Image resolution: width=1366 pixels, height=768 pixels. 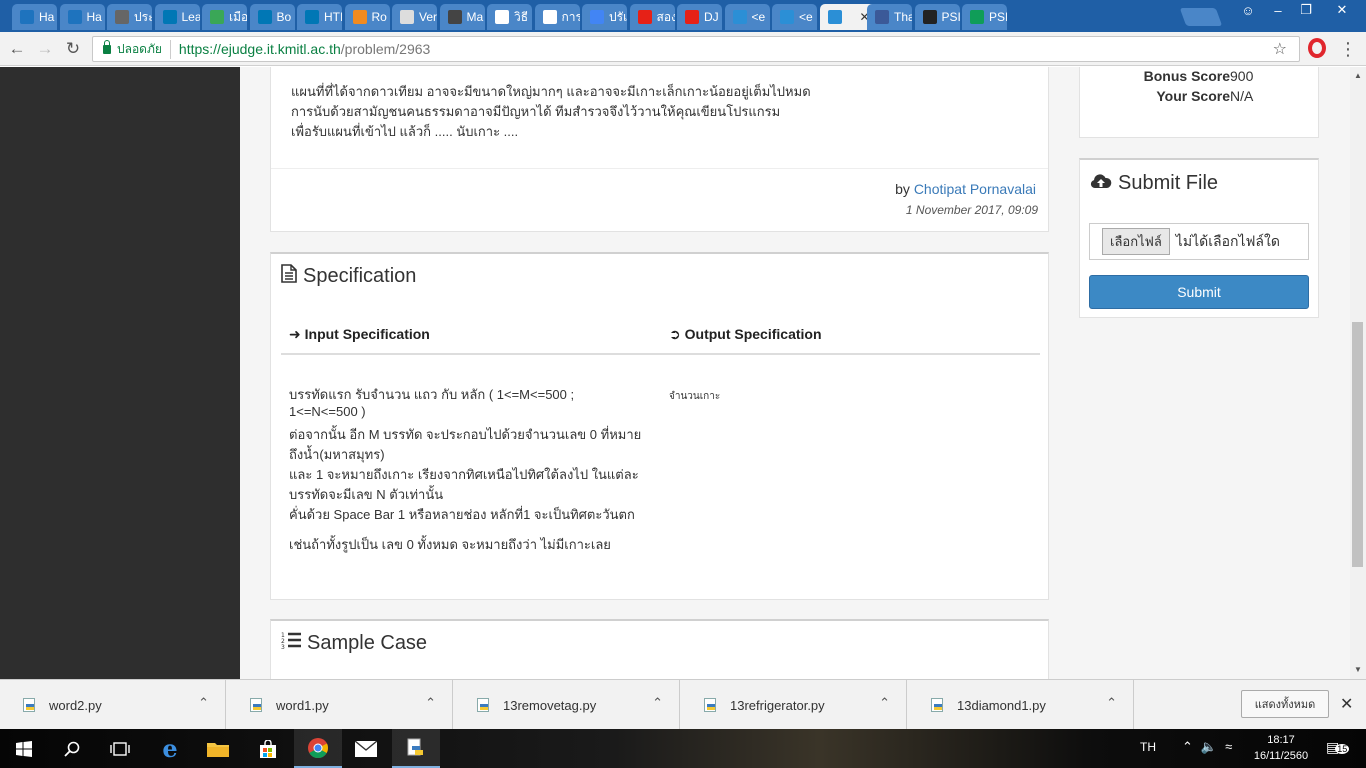 I want to click on linkedin-icon, so click(x=169, y=17).